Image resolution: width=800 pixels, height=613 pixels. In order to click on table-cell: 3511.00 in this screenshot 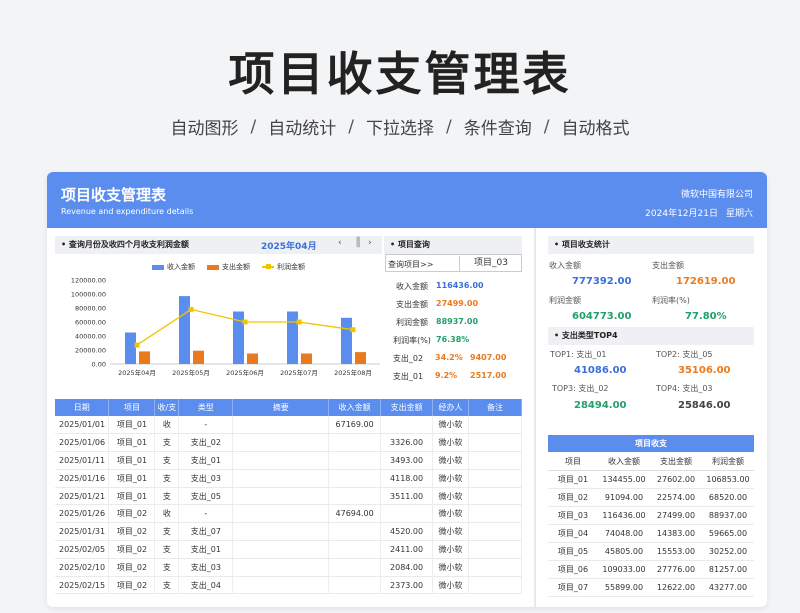, I will do `click(407, 496)`.